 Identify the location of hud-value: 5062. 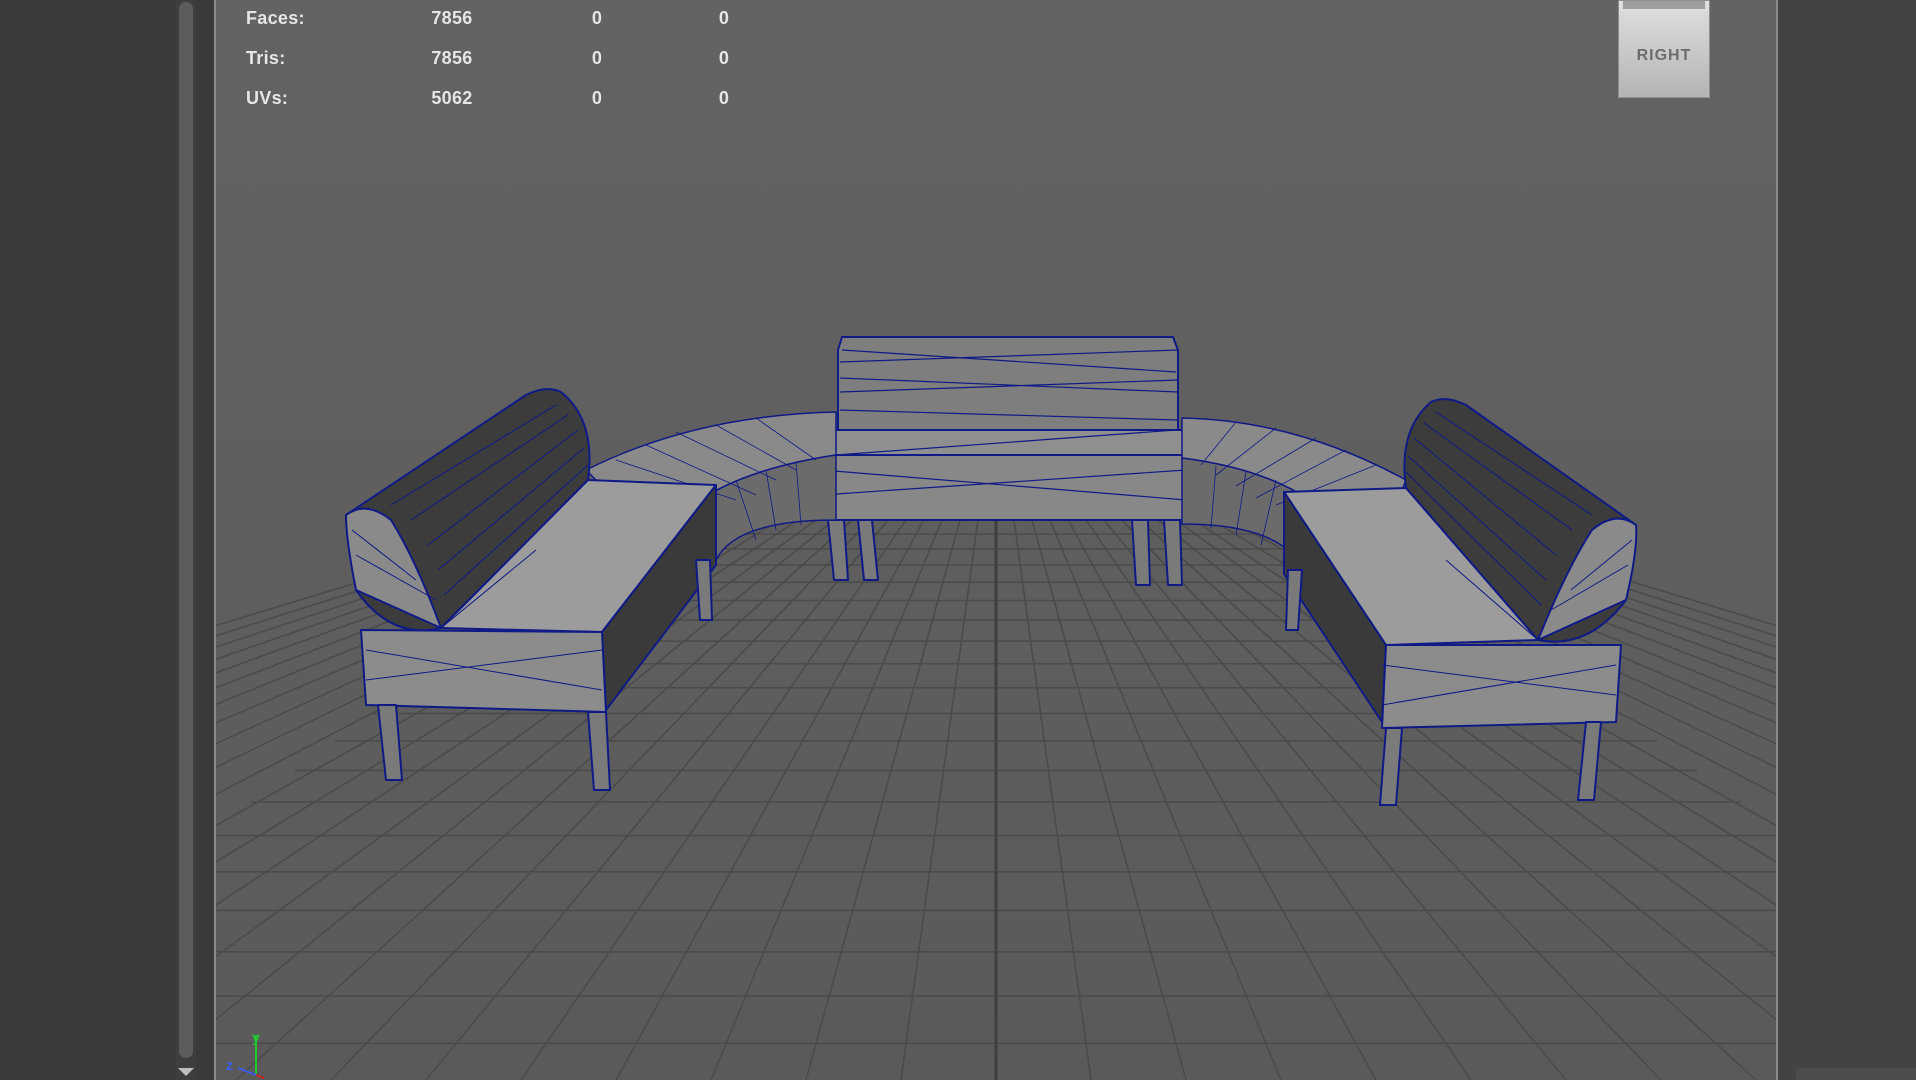
(452, 98).